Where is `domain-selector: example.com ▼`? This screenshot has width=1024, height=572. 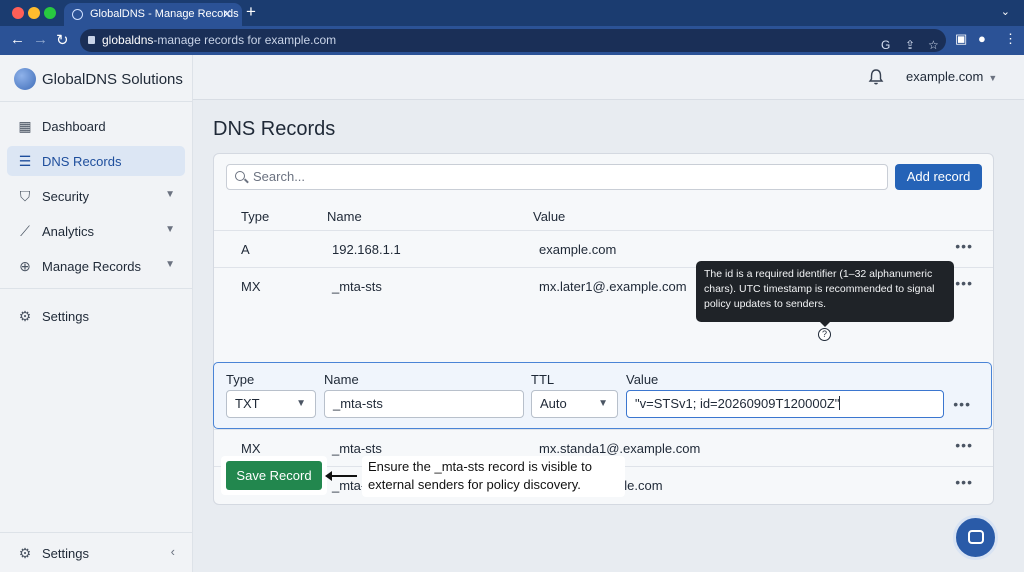
domain-selector: example.com ▼ is located at coordinates (951, 76).